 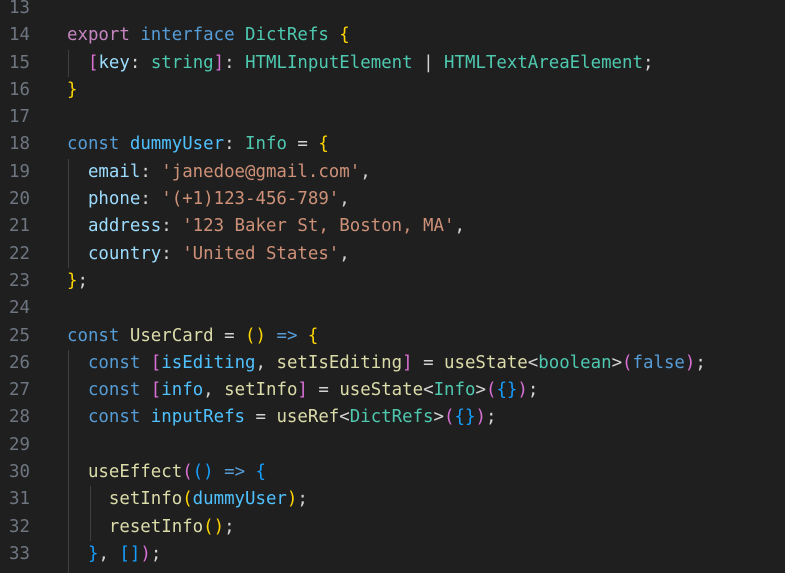 What do you see at coordinates (177, 144) in the screenshot?
I see `code-token: dummyUser` at bounding box center [177, 144].